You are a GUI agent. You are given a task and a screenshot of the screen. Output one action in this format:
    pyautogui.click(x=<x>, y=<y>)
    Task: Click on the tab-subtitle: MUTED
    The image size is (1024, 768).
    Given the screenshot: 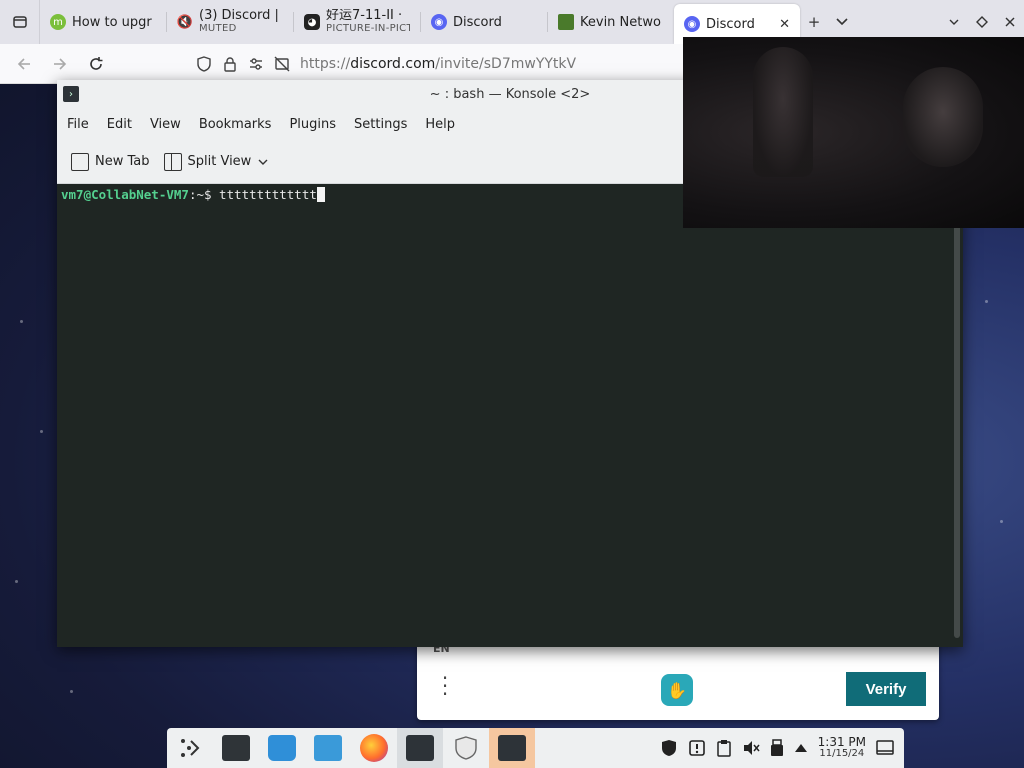 What is the action you would take?
    pyautogui.click(x=218, y=28)
    